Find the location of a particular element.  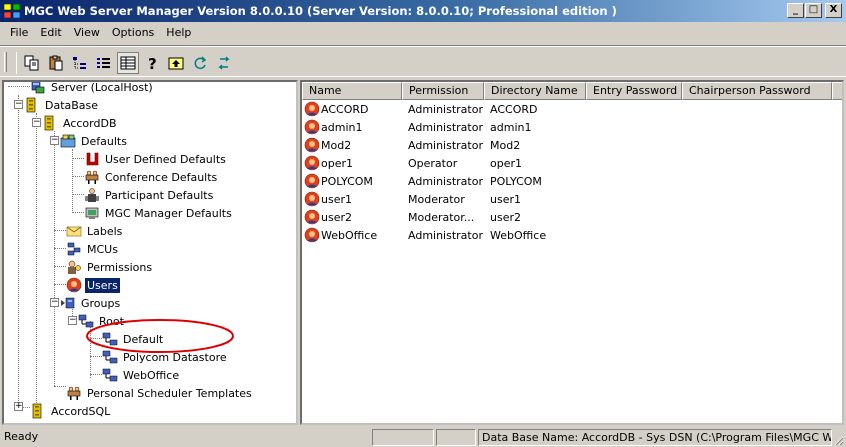

paste-button is located at coordinates (56, 63).